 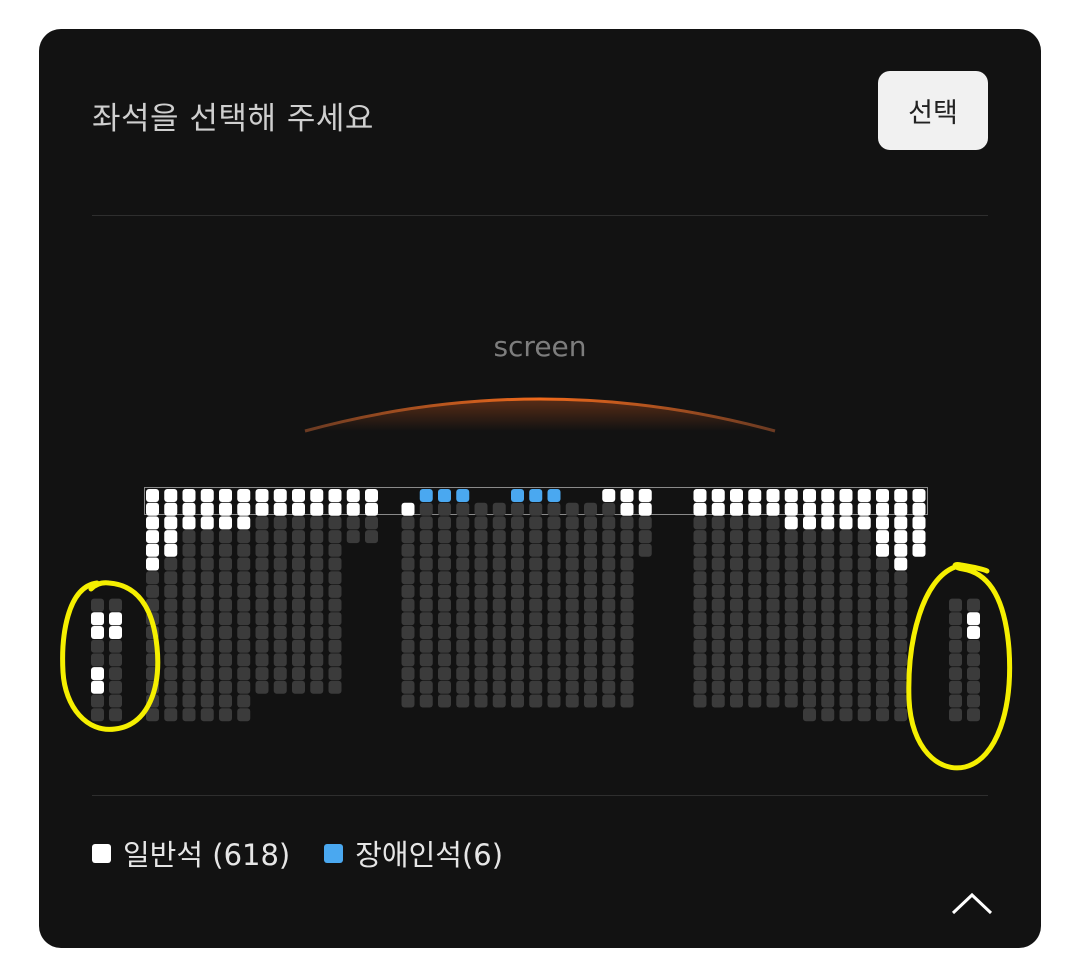 What do you see at coordinates (972, 903) in the screenshot?
I see `chevron-up-icon` at bounding box center [972, 903].